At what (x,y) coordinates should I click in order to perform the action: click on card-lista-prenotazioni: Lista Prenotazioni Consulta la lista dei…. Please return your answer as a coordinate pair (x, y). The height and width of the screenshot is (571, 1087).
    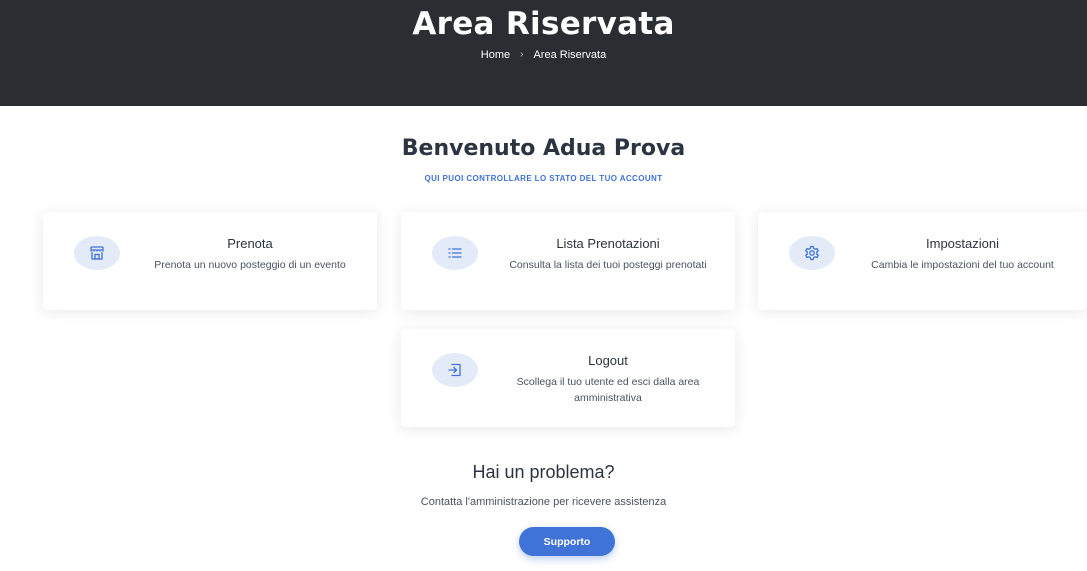
    Looking at the image, I should click on (568, 261).